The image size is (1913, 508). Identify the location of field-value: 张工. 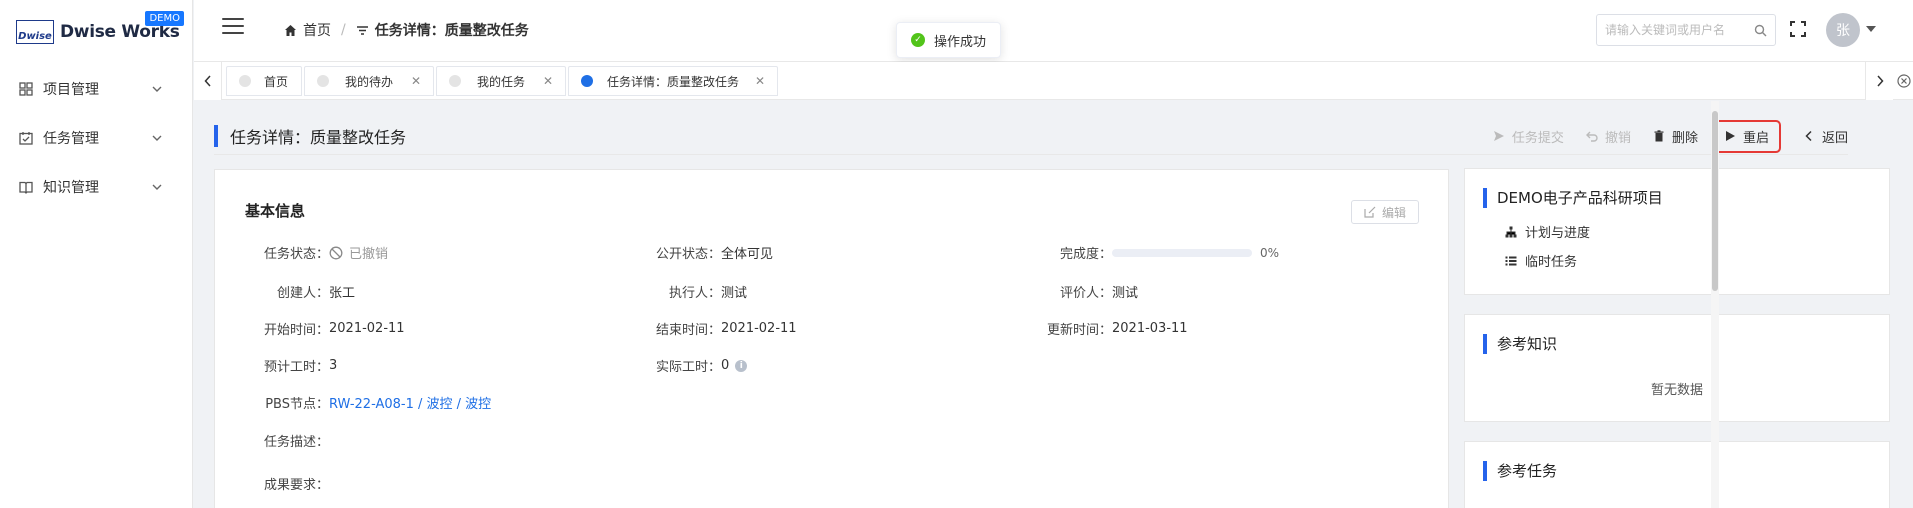
(342, 293).